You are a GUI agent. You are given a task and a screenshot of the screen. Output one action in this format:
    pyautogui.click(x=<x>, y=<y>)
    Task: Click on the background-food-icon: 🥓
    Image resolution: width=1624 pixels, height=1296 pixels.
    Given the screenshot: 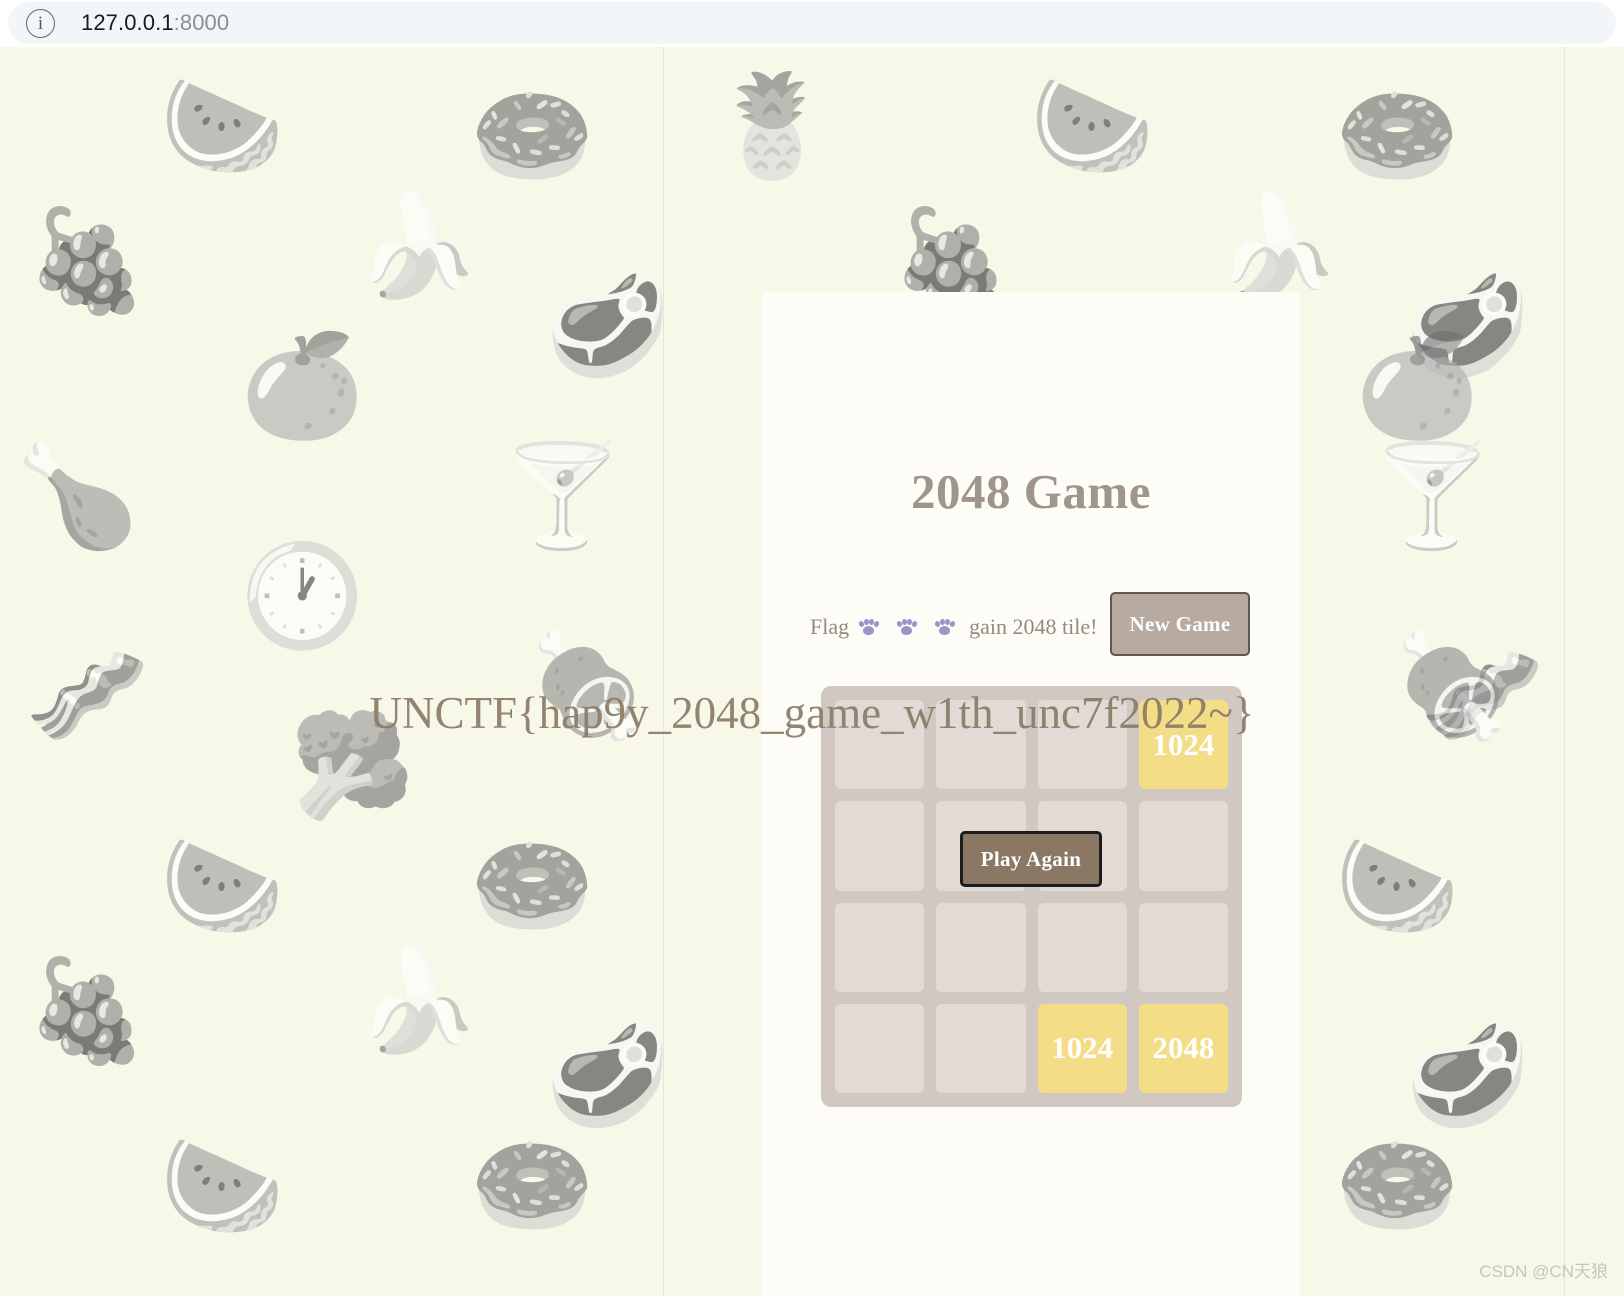 What is the action you would take?
    pyautogui.click(x=87, y=696)
    